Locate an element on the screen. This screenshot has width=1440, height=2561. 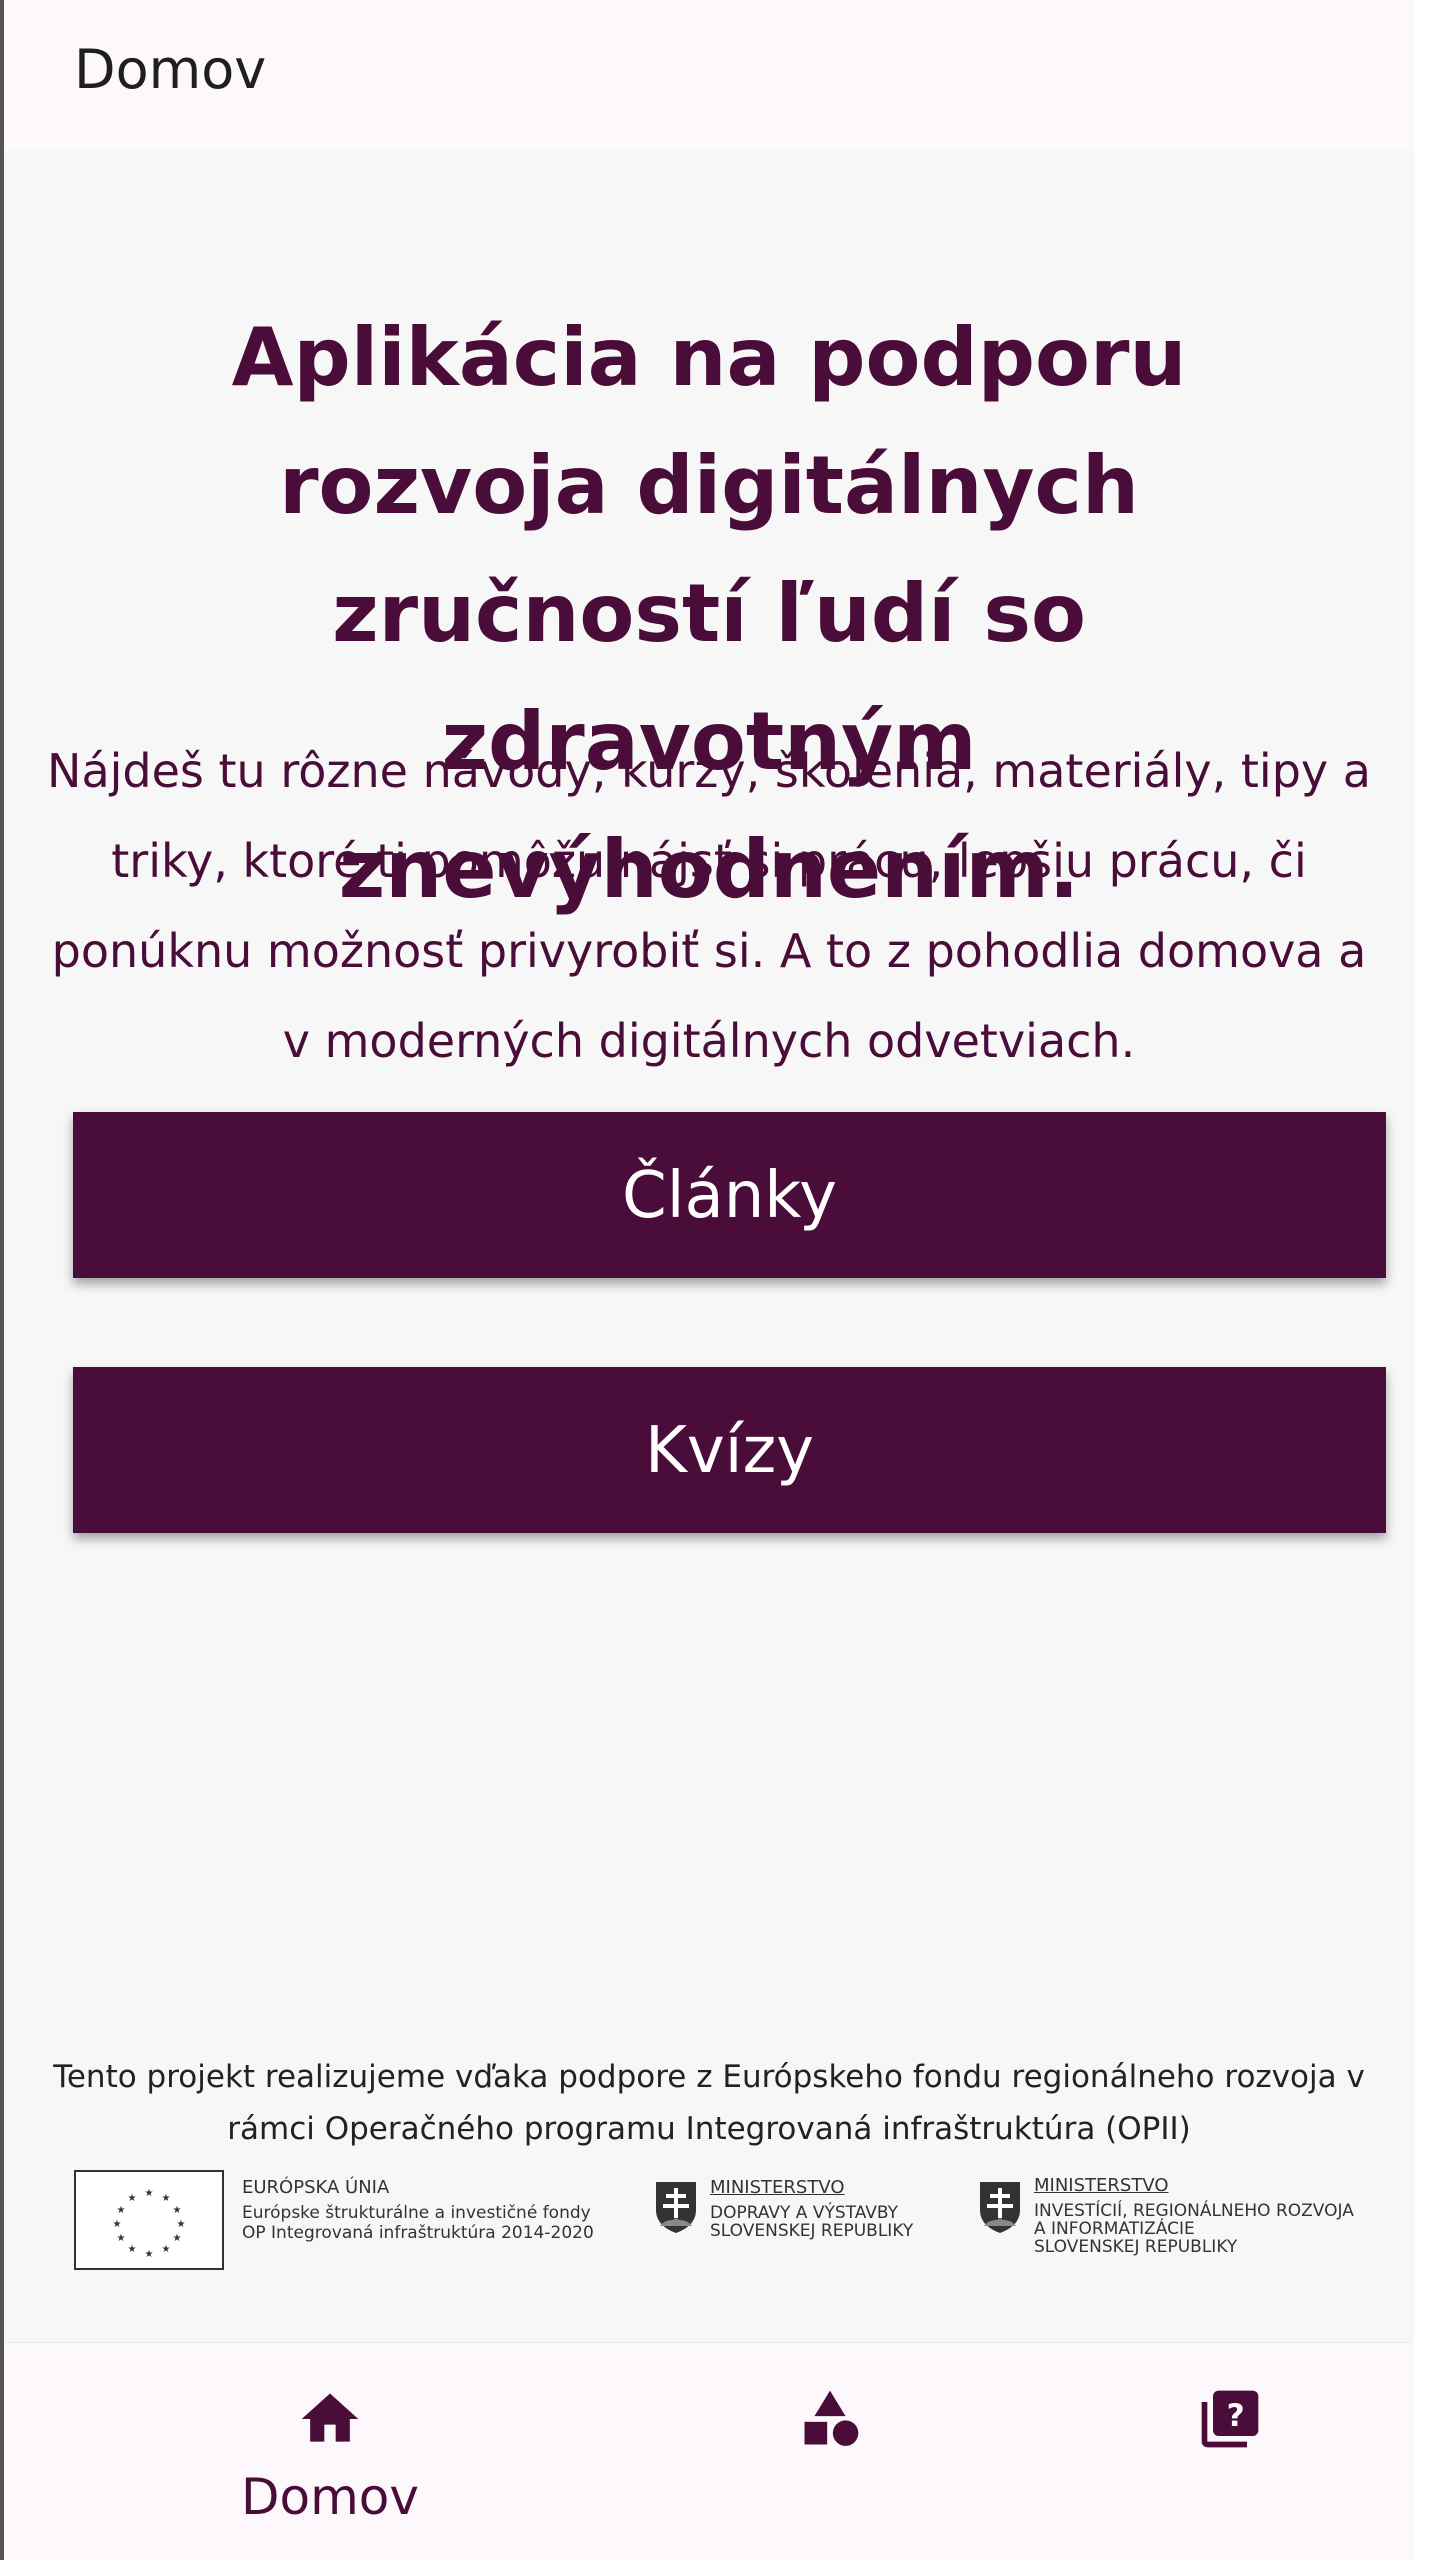
page-title: Domov is located at coordinates (170, 69).